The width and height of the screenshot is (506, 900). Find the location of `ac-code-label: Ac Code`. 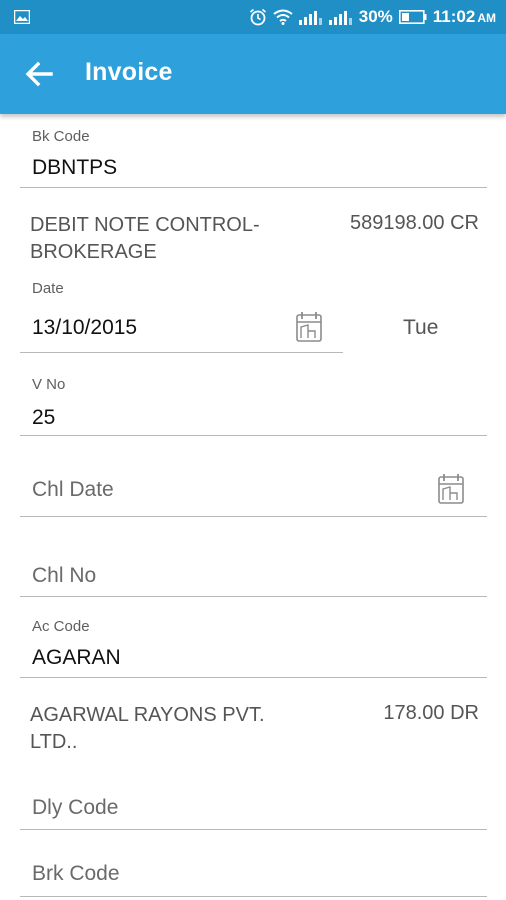

ac-code-label: Ac Code is located at coordinates (61, 626).